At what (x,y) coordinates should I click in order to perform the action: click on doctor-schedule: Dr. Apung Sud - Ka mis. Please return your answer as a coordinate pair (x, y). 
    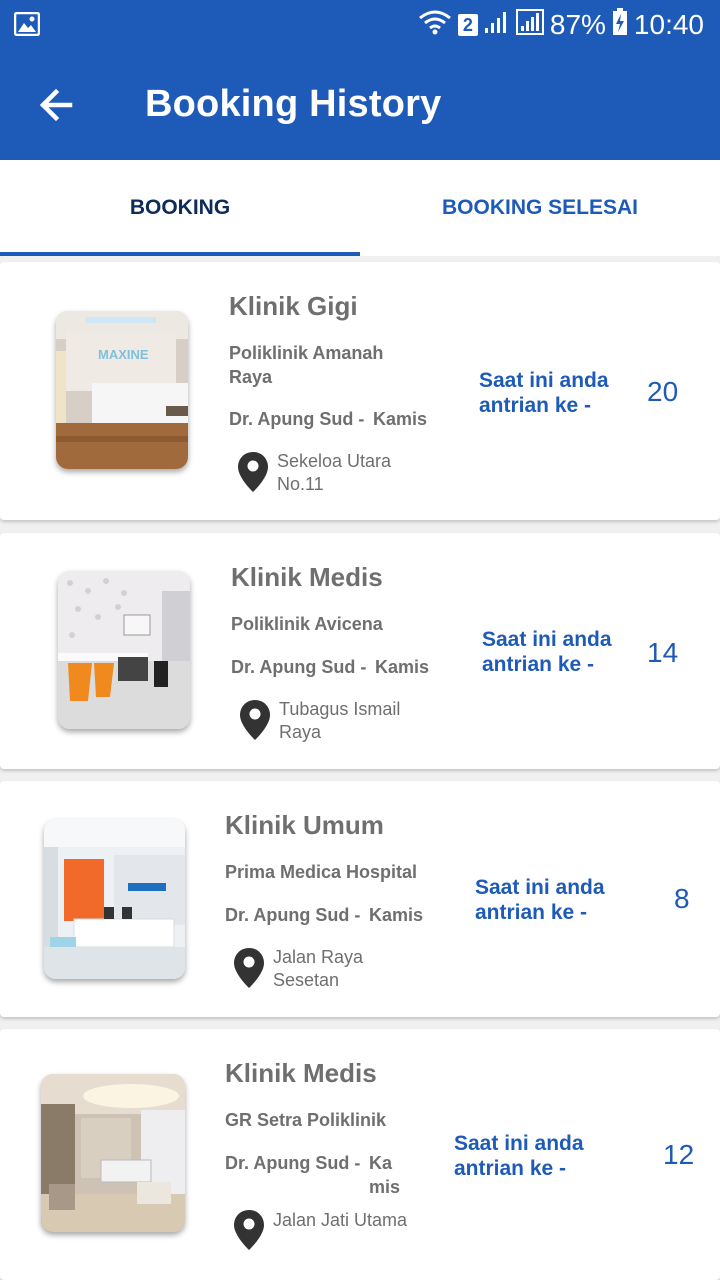
    Looking at the image, I should click on (312, 1174).